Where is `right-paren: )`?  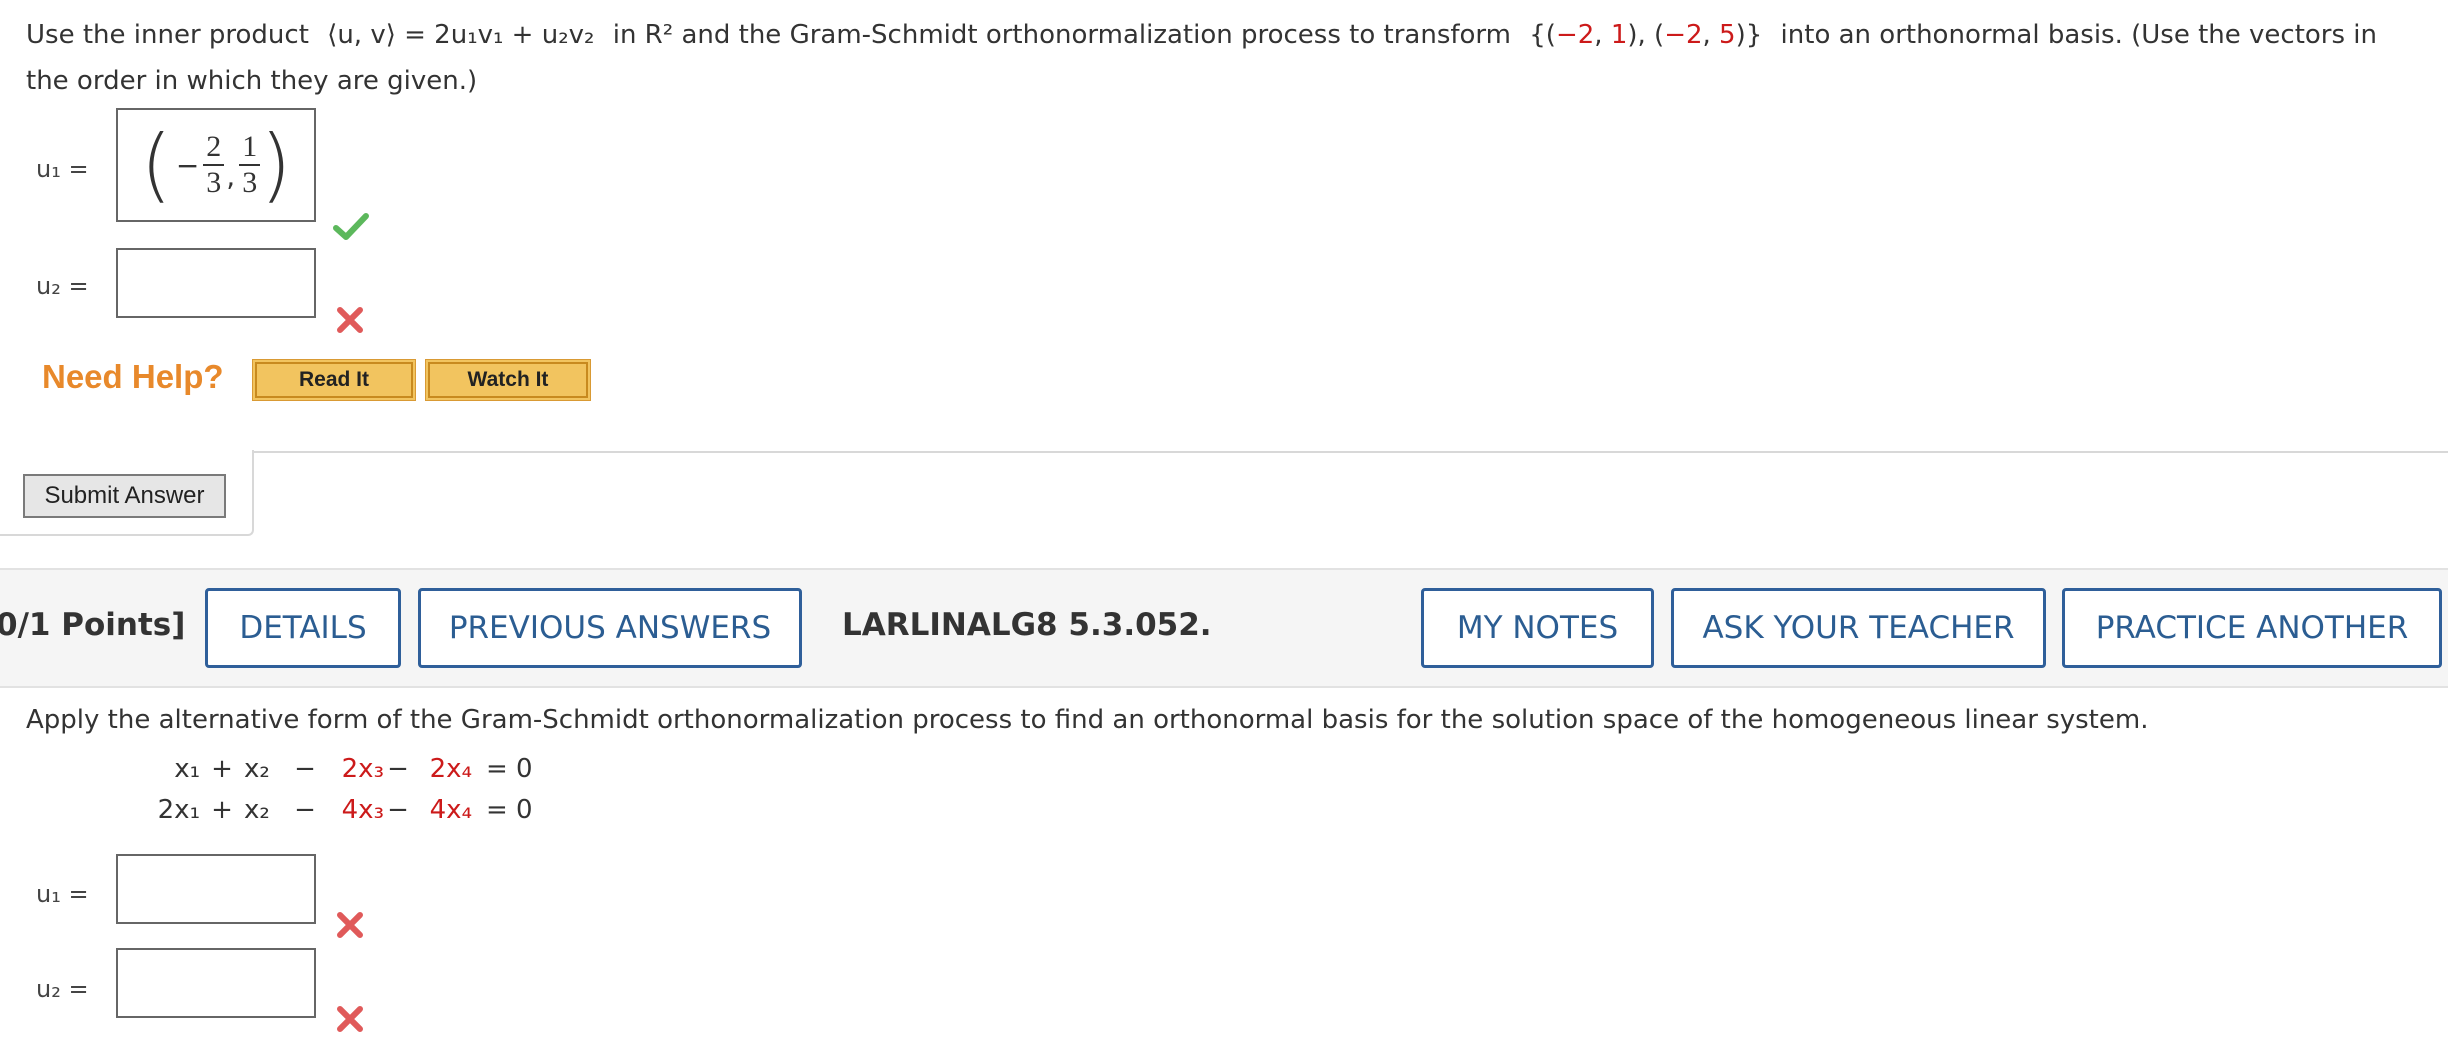 right-paren: ) is located at coordinates (276, 164).